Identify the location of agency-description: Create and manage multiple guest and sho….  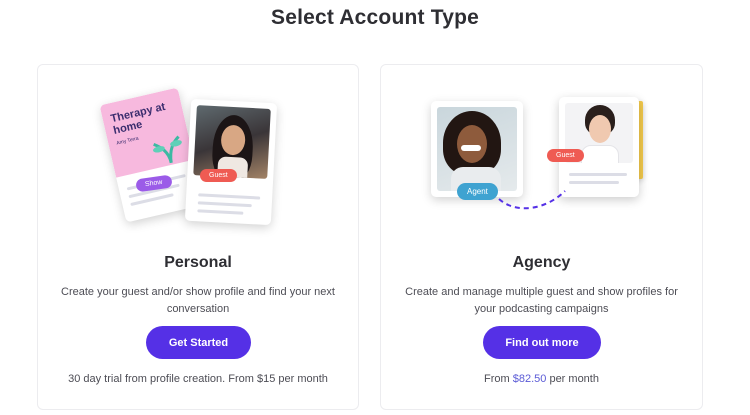
(541, 300).